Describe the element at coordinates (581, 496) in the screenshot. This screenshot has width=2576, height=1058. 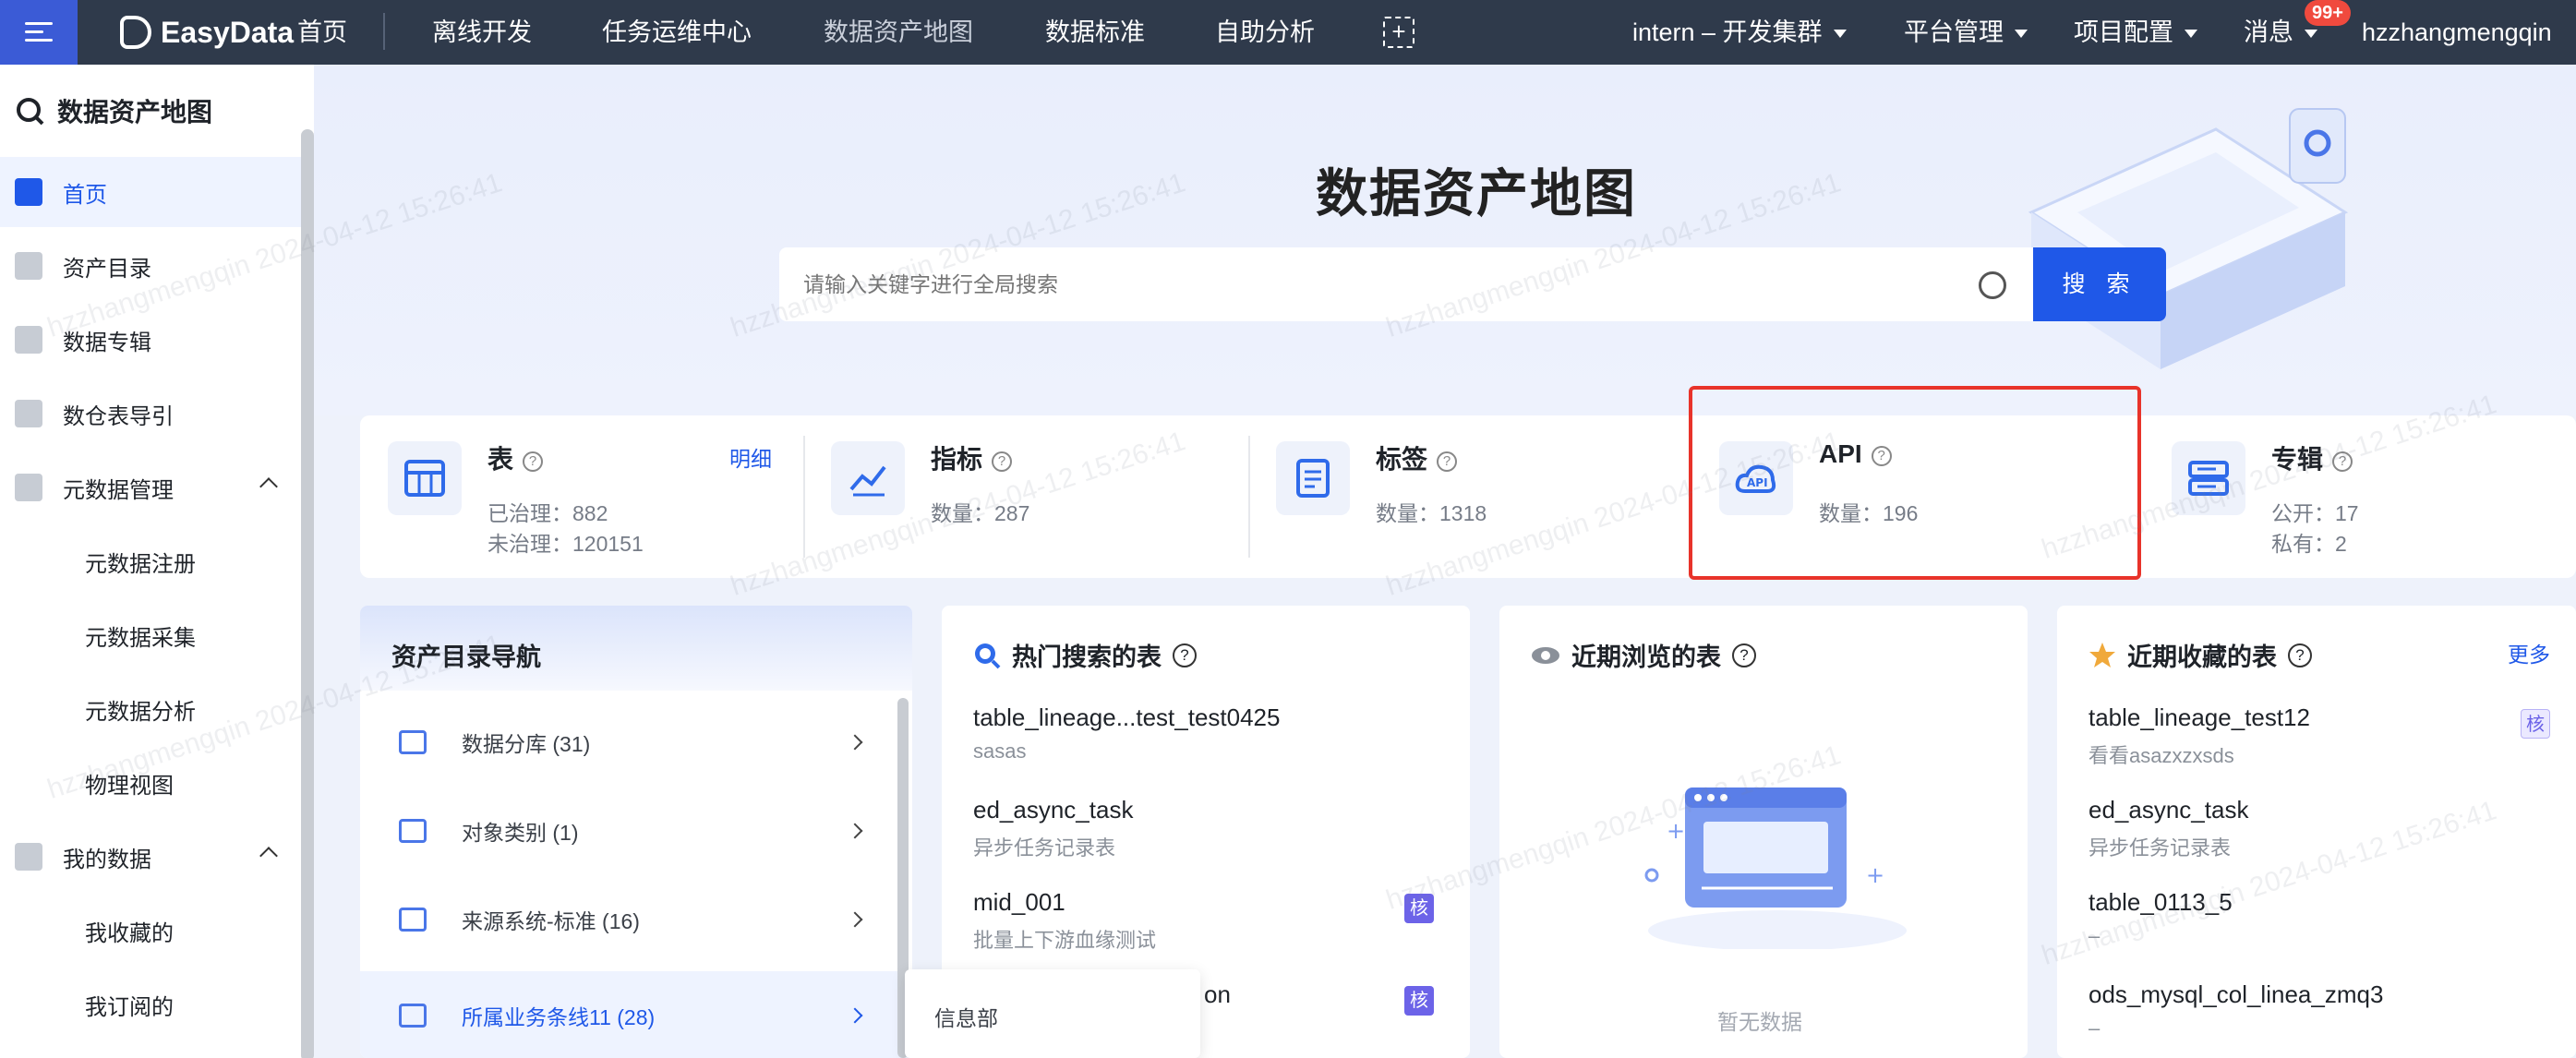
I see `stat-table: 表? 已治理：882 未治理：120151 明细` at that location.